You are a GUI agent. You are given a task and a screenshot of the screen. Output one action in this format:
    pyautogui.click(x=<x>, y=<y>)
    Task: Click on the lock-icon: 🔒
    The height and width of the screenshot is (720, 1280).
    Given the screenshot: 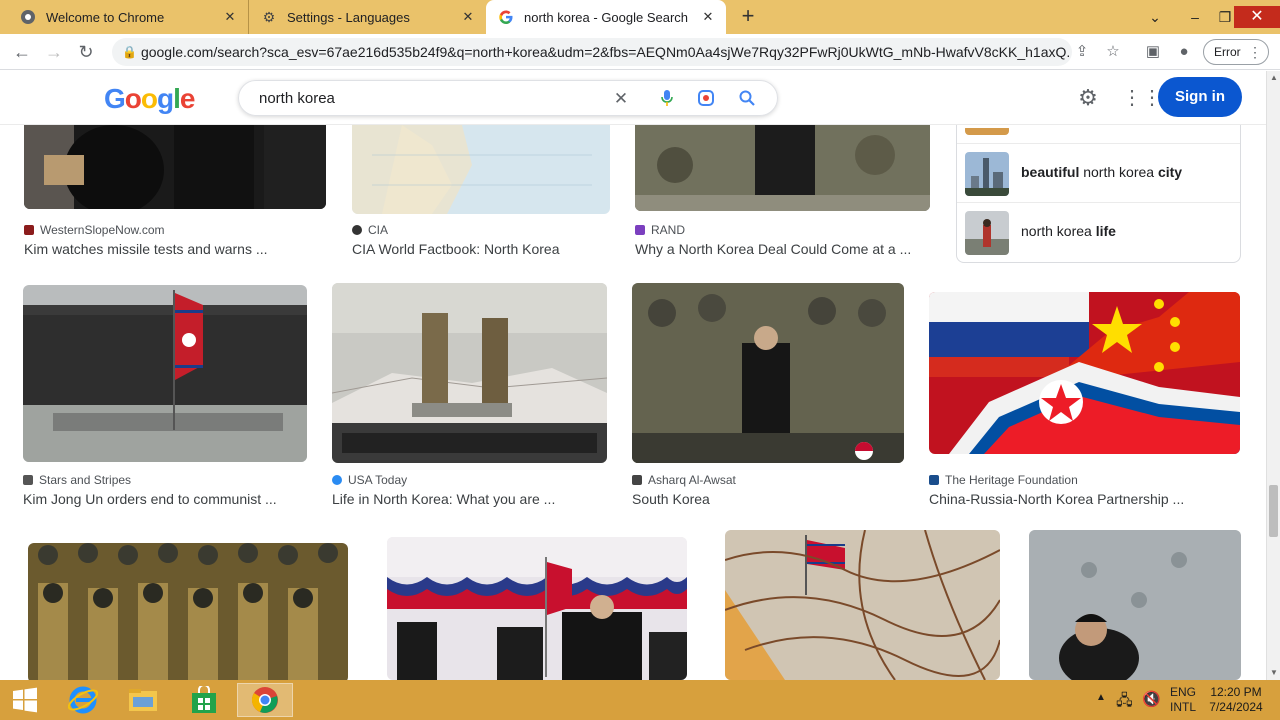 What is the action you would take?
    pyautogui.click(x=129, y=52)
    